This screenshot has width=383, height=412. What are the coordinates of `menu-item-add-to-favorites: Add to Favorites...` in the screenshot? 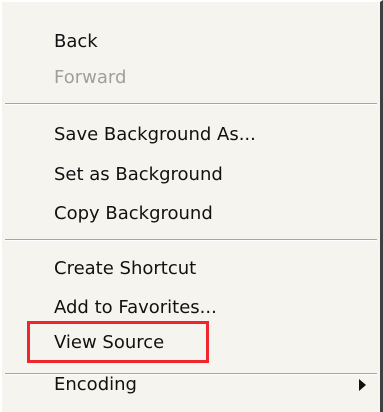 It's located at (135, 308).